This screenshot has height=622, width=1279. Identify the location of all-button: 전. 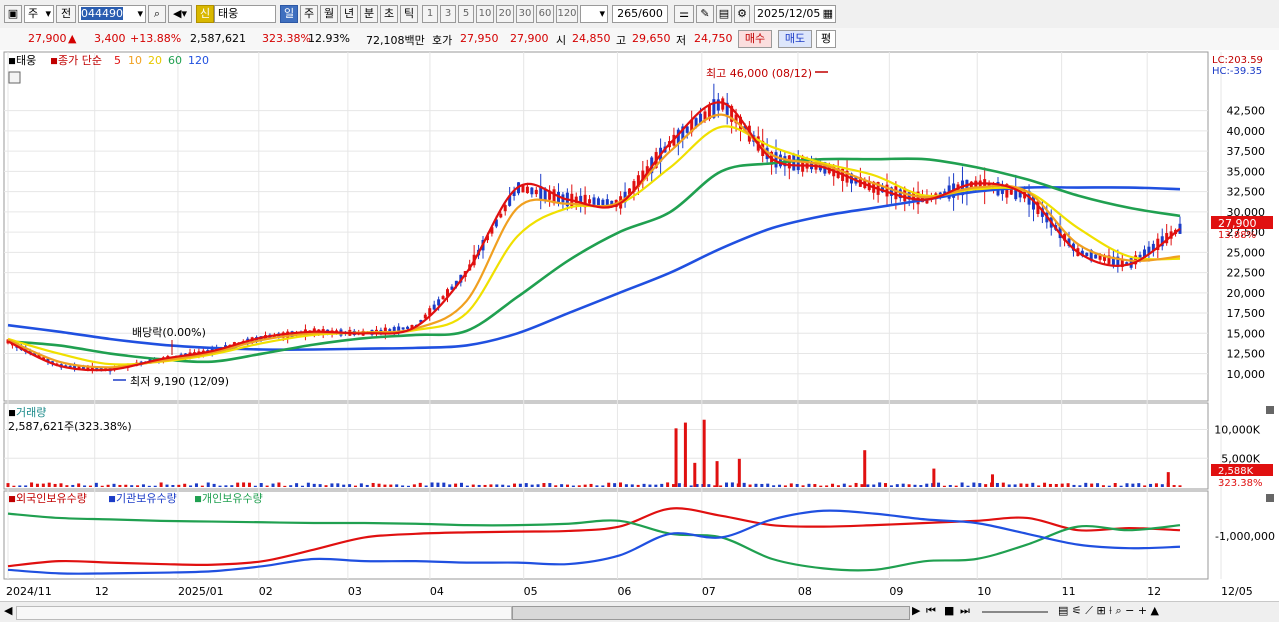
(66, 14).